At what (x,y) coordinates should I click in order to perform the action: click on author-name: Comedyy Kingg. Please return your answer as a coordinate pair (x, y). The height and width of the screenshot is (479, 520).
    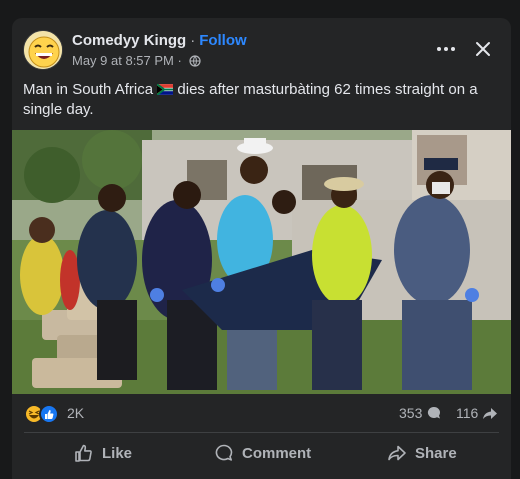
    Looking at the image, I should click on (129, 40).